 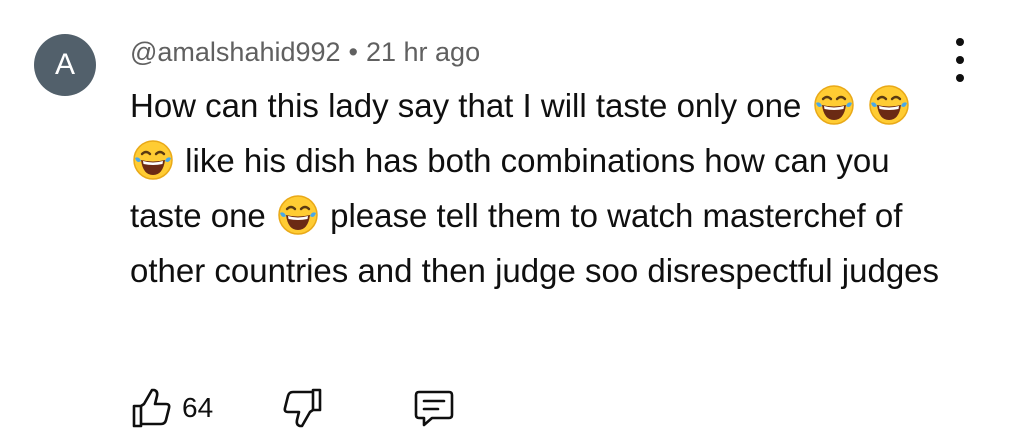 I want to click on comment-header: @amalshahid992 • 21 hr ago, so click(x=305, y=52).